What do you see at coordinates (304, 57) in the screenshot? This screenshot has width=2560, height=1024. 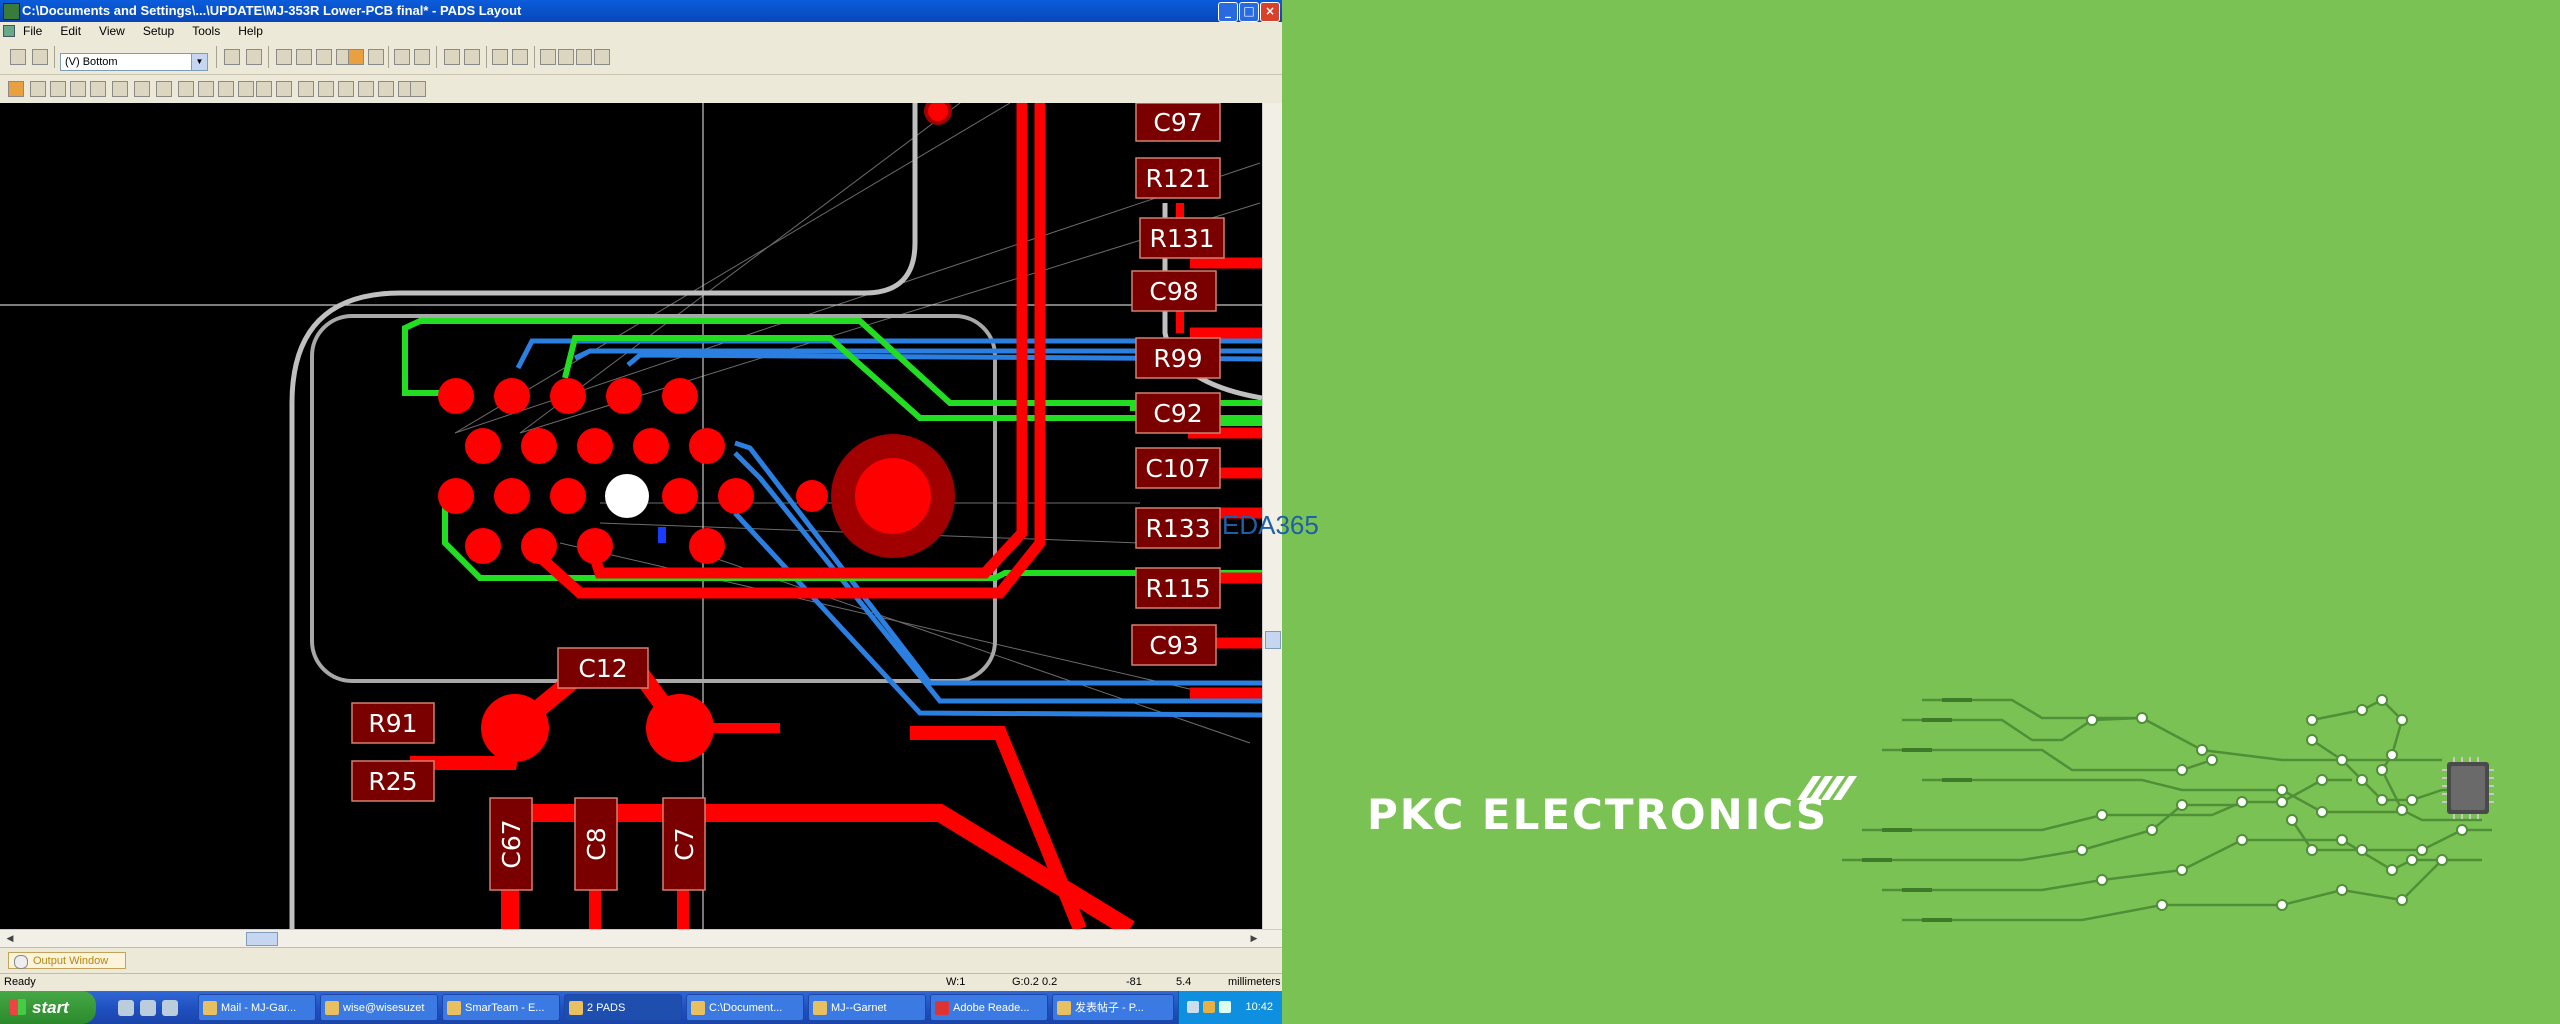 I see `pour-icon` at bounding box center [304, 57].